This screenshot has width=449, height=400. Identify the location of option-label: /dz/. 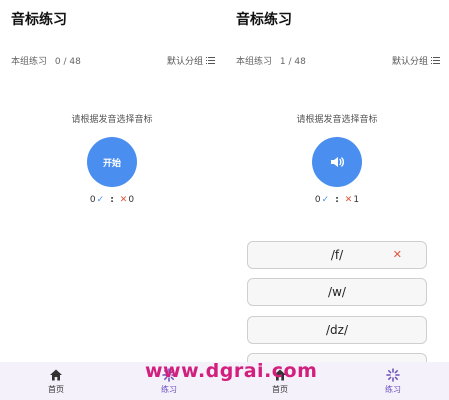
(336, 330).